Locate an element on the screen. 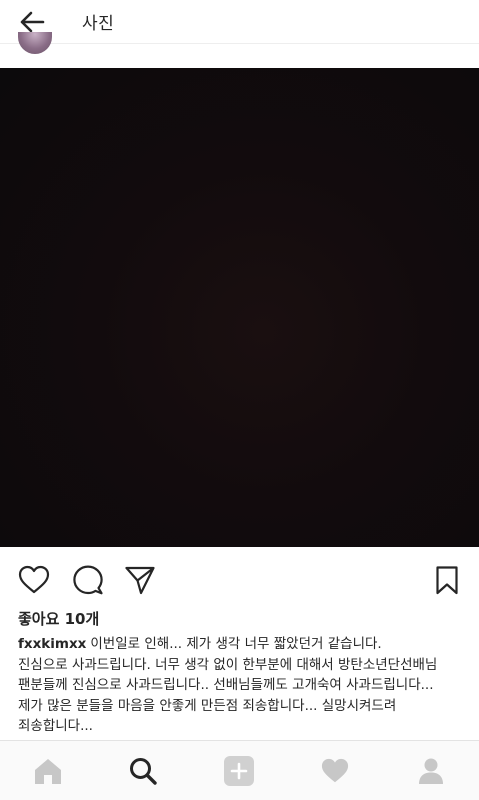 This screenshot has width=479, height=800. page-title: 사진 is located at coordinates (98, 24).